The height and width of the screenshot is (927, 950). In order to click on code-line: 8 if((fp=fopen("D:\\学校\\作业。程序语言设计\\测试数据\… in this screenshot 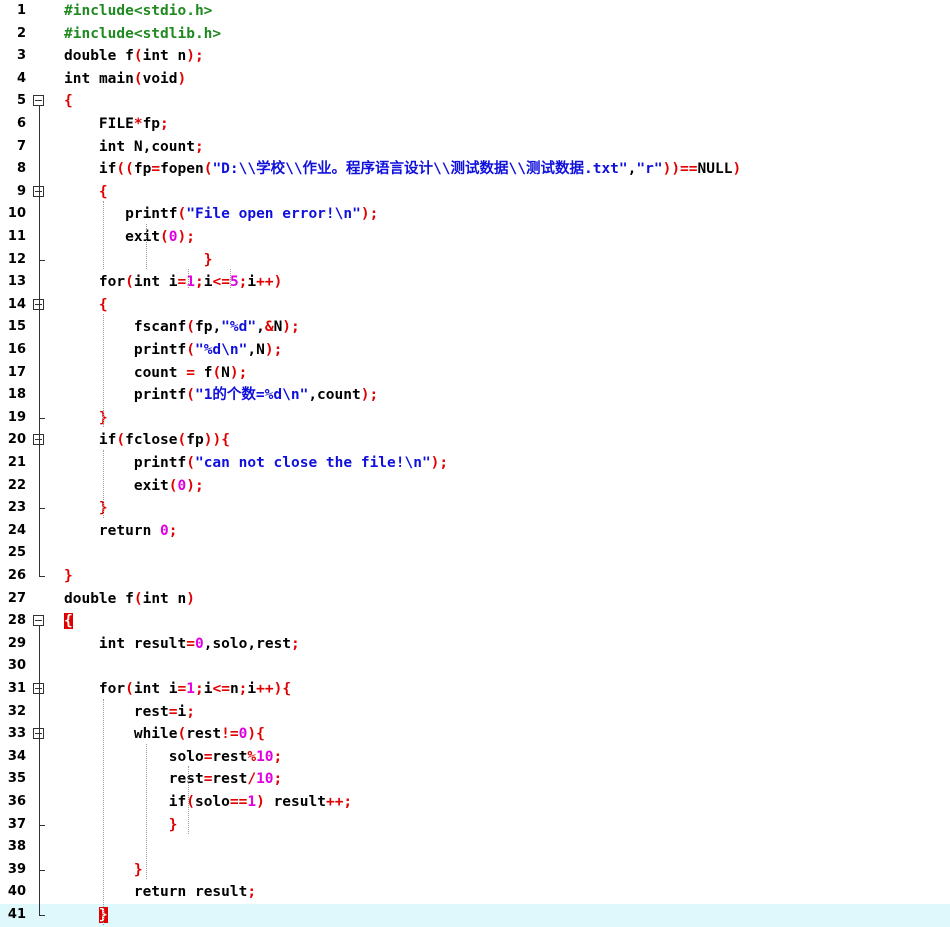, I will do `click(475, 169)`.